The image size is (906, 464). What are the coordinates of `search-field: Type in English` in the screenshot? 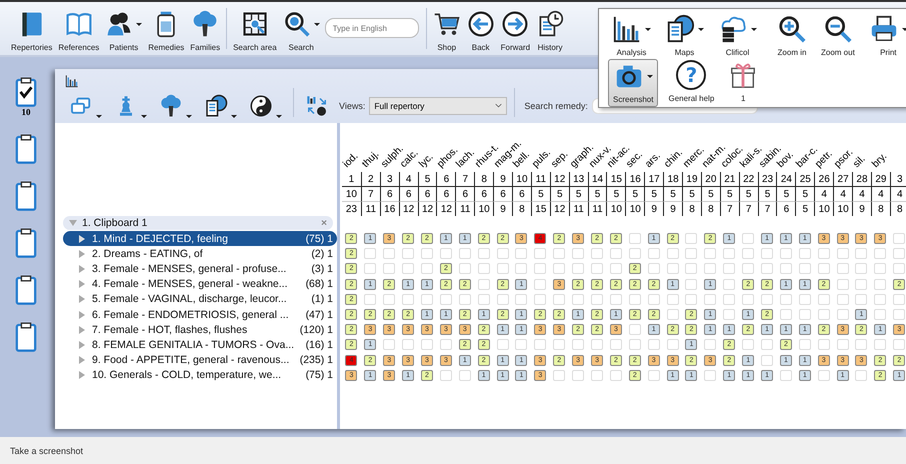 It's located at (371, 28).